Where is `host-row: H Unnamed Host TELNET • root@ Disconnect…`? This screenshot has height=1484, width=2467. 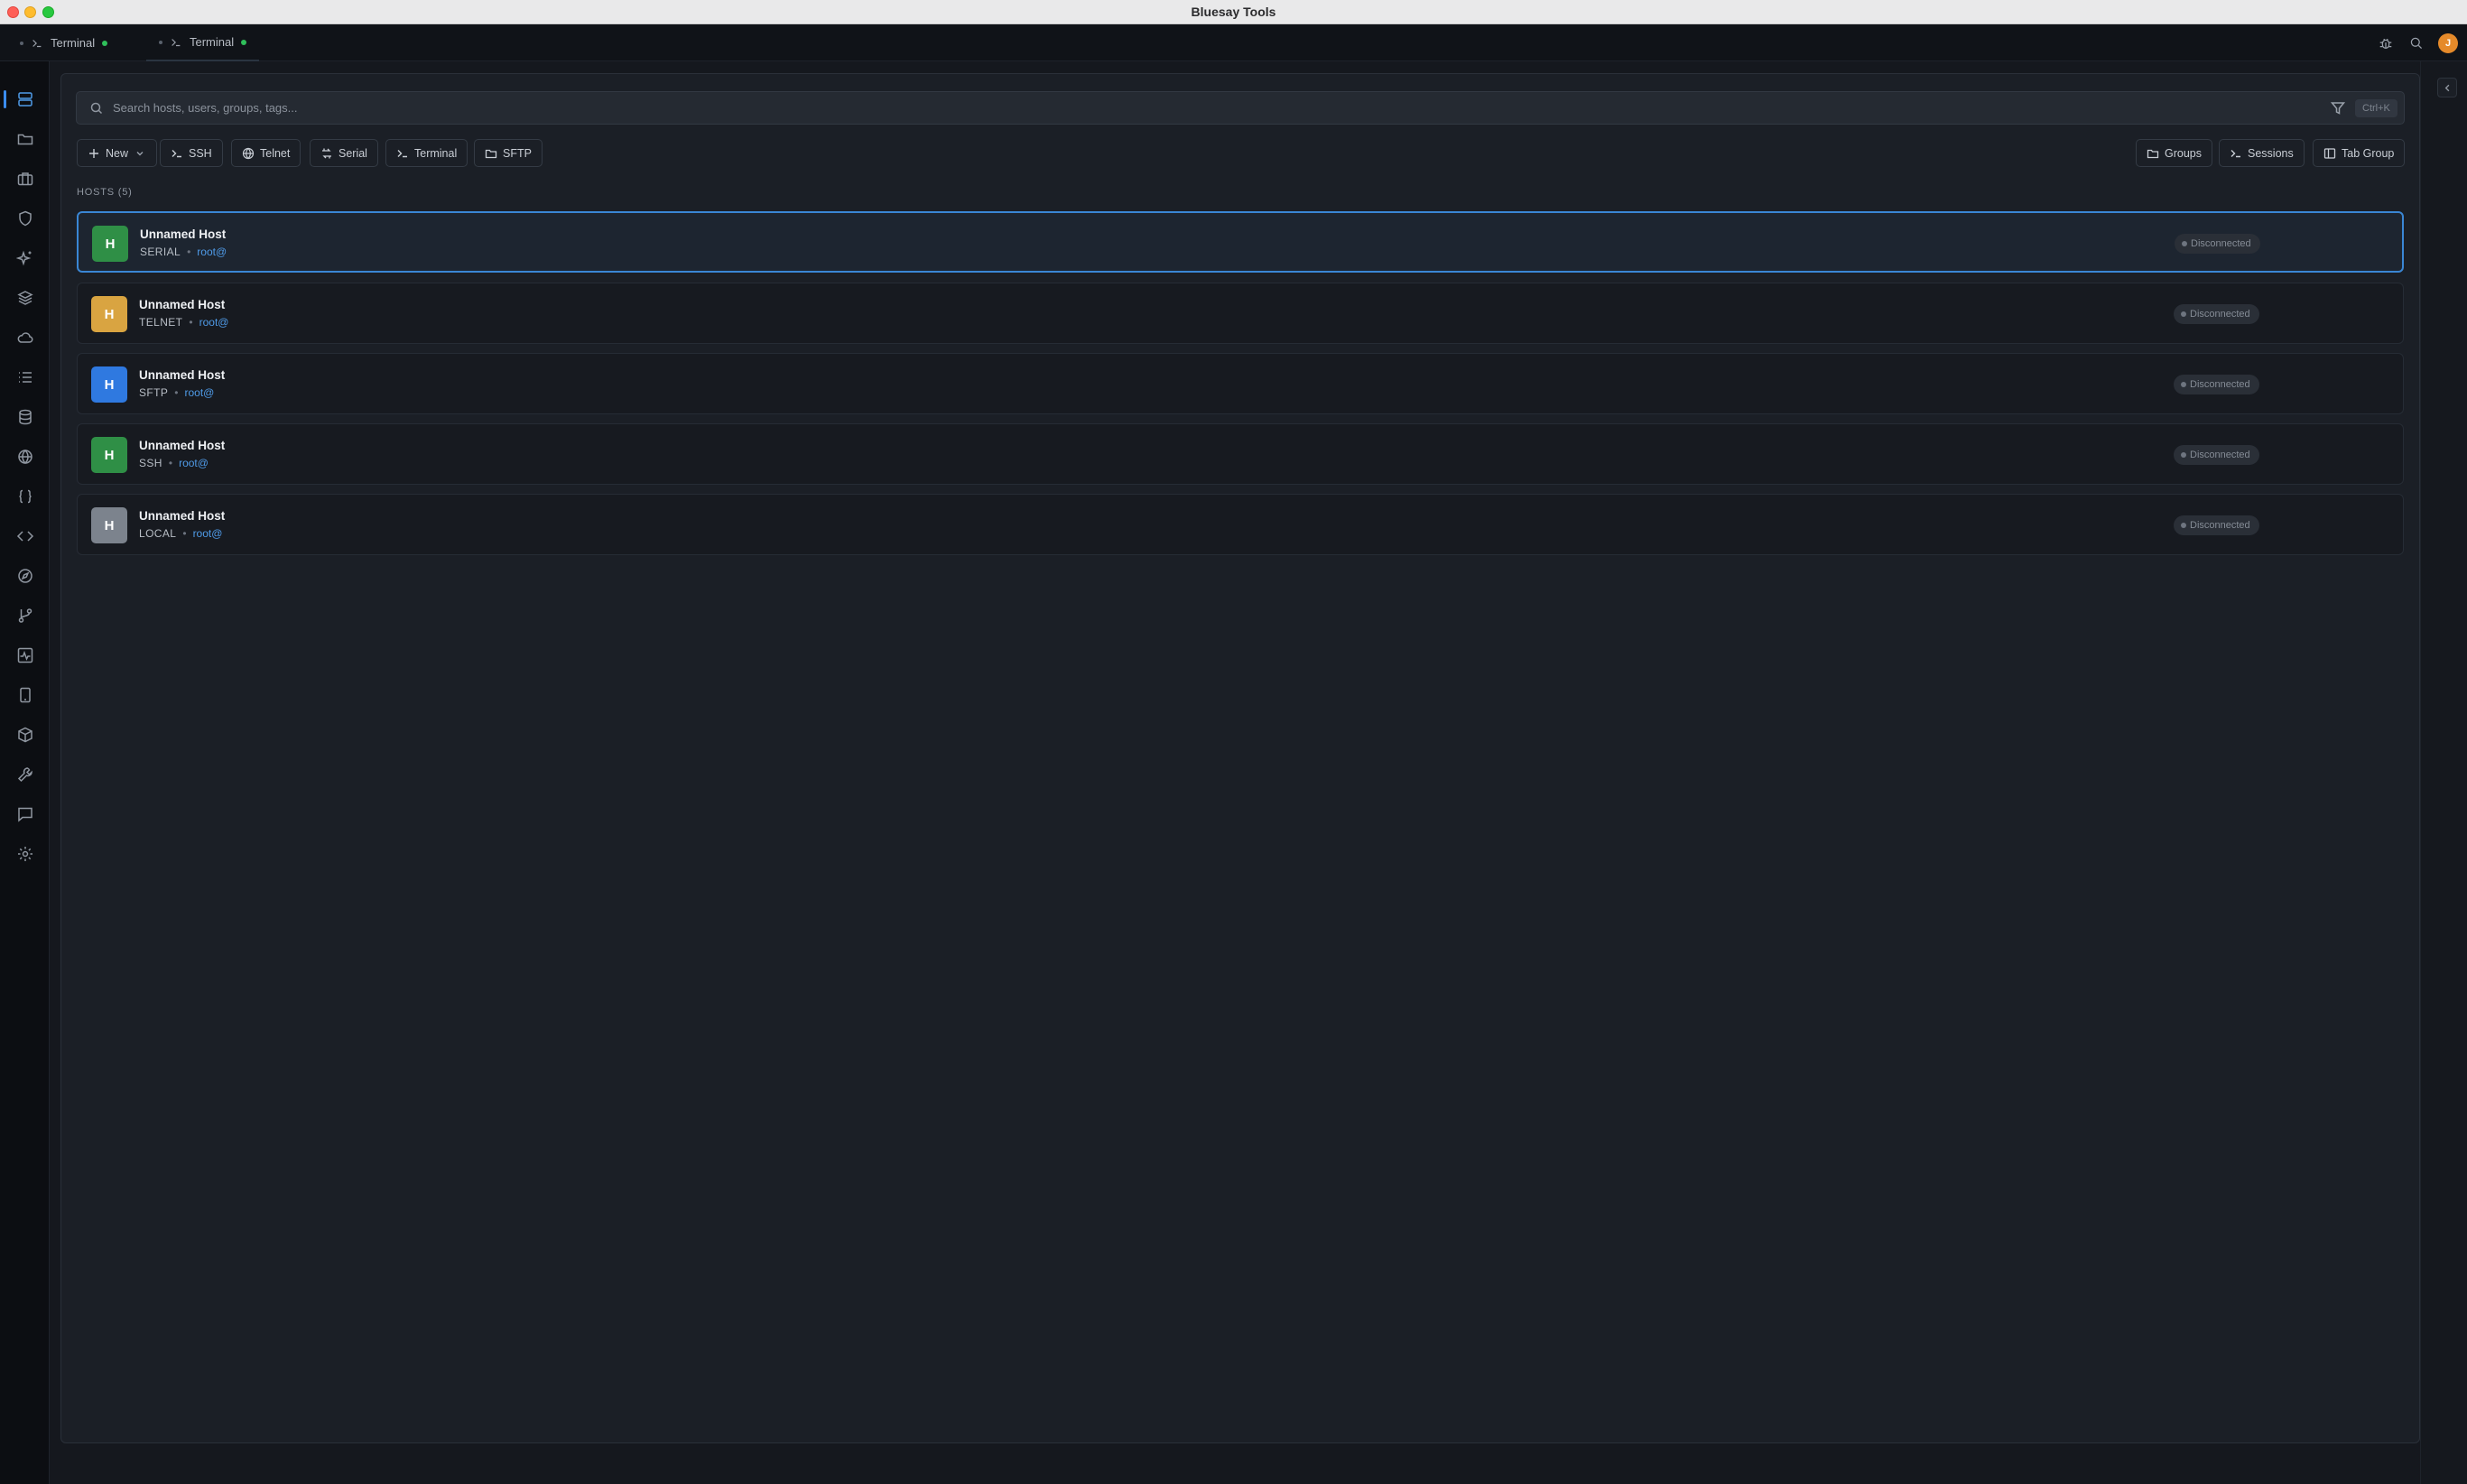 host-row: H Unnamed Host TELNET • root@ Disconnect… is located at coordinates (1240, 313).